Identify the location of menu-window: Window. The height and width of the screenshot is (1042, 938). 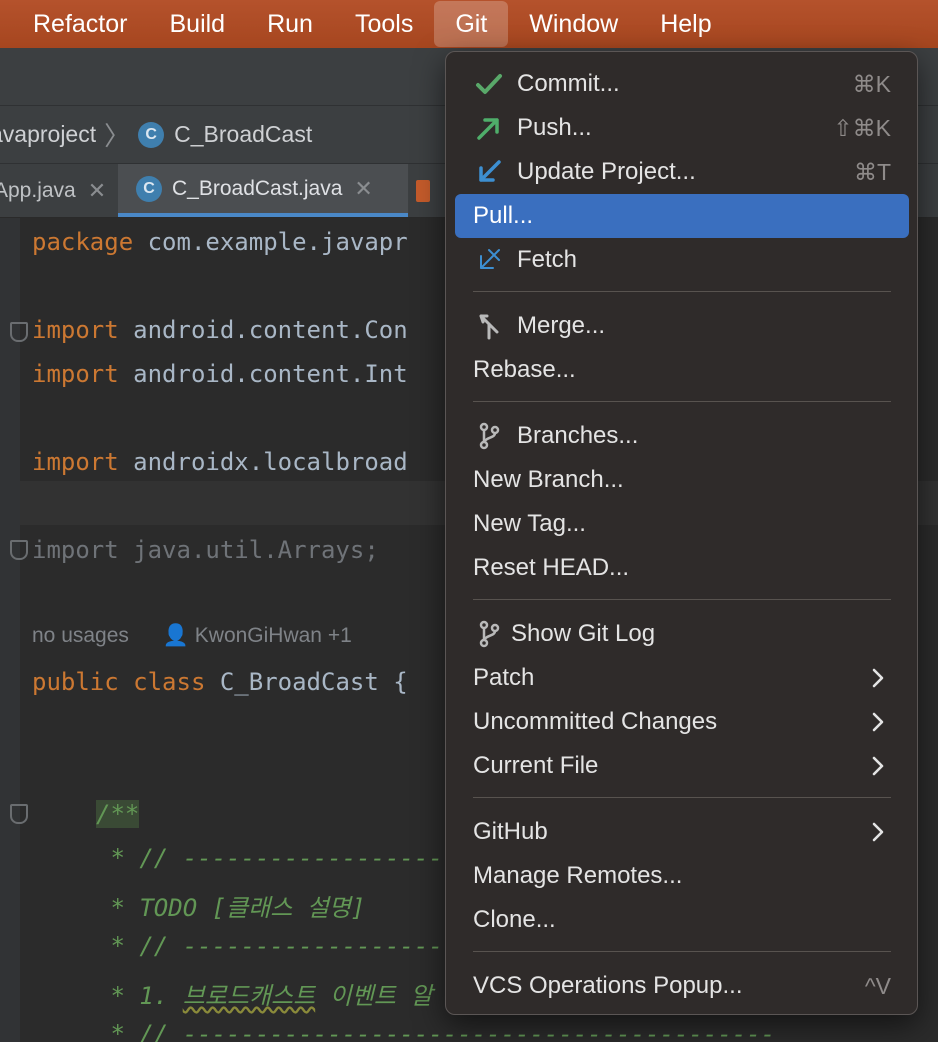
(573, 24).